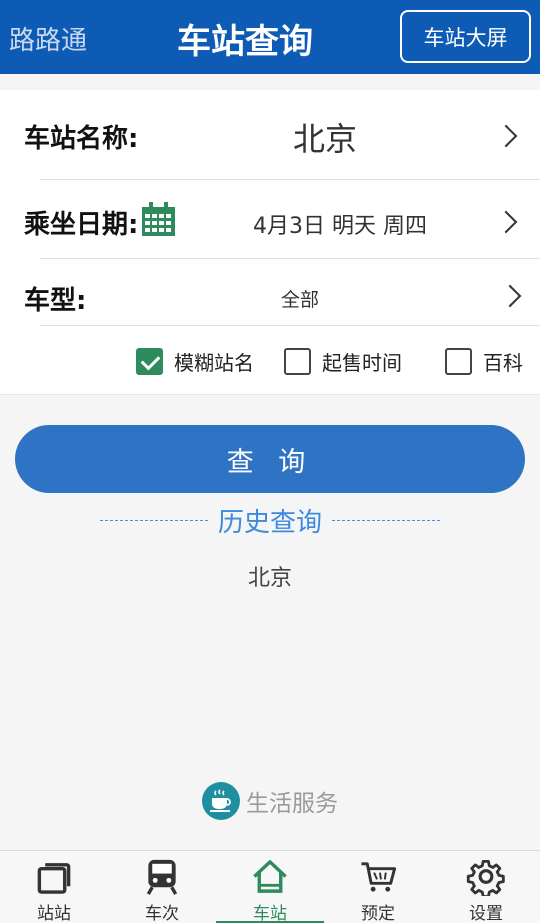  I want to click on gear-icon, so click(485, 877).